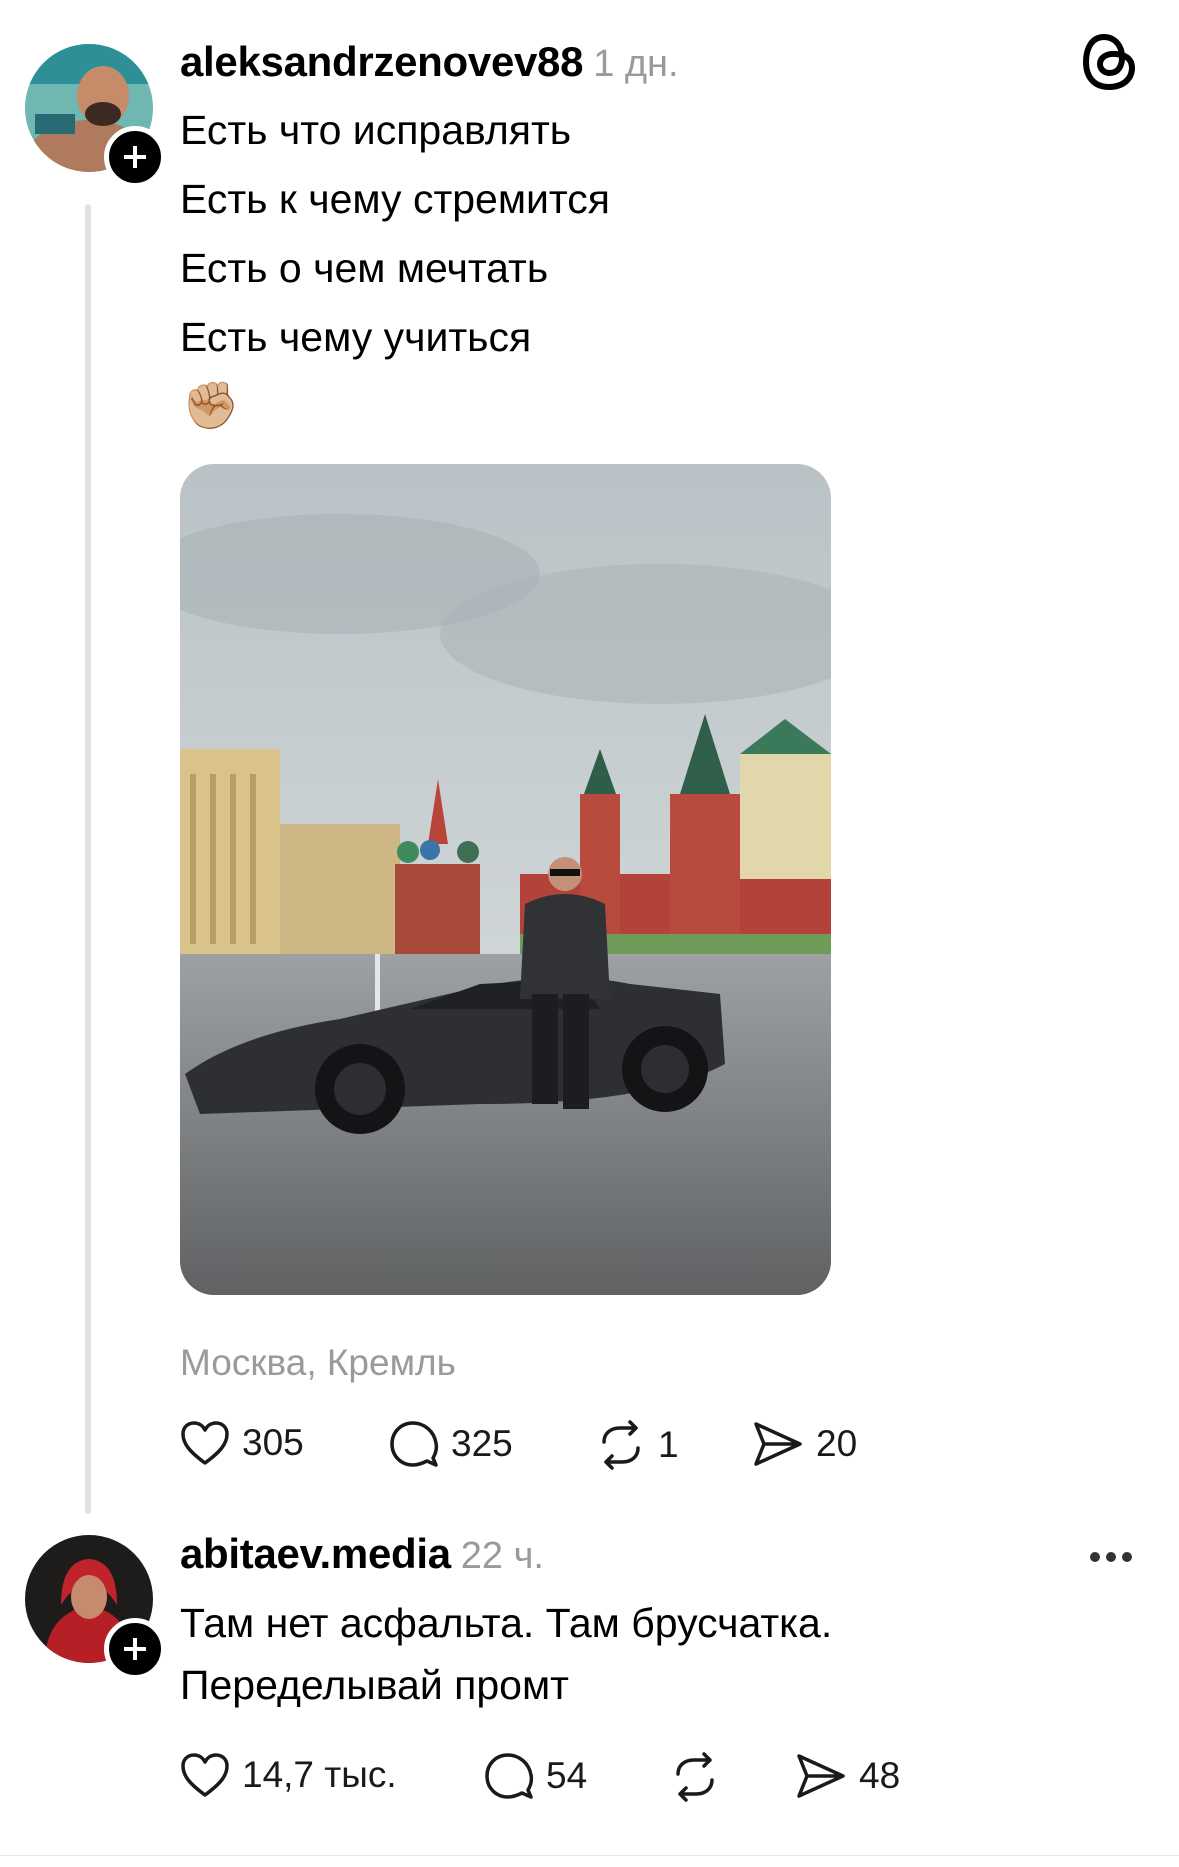 The height and width of the screenshot is (1867, 1179). Describe the element at coordinates (381, 62) in the screenshot. I see `post-username: aleksandrzenovev88` at that location.